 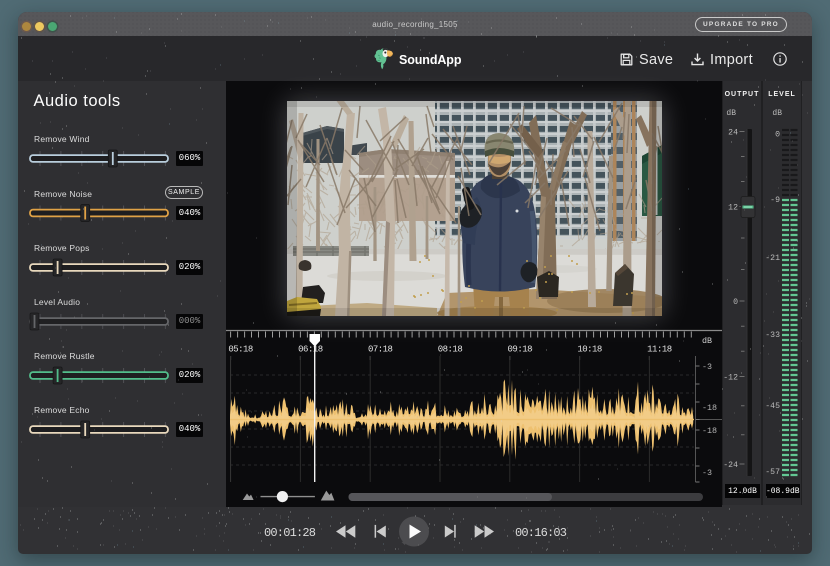 What do you see at coordinates (450, 350) in the screenshot?
I see `svg-text: 08:18` at bounding box center [450, 350].